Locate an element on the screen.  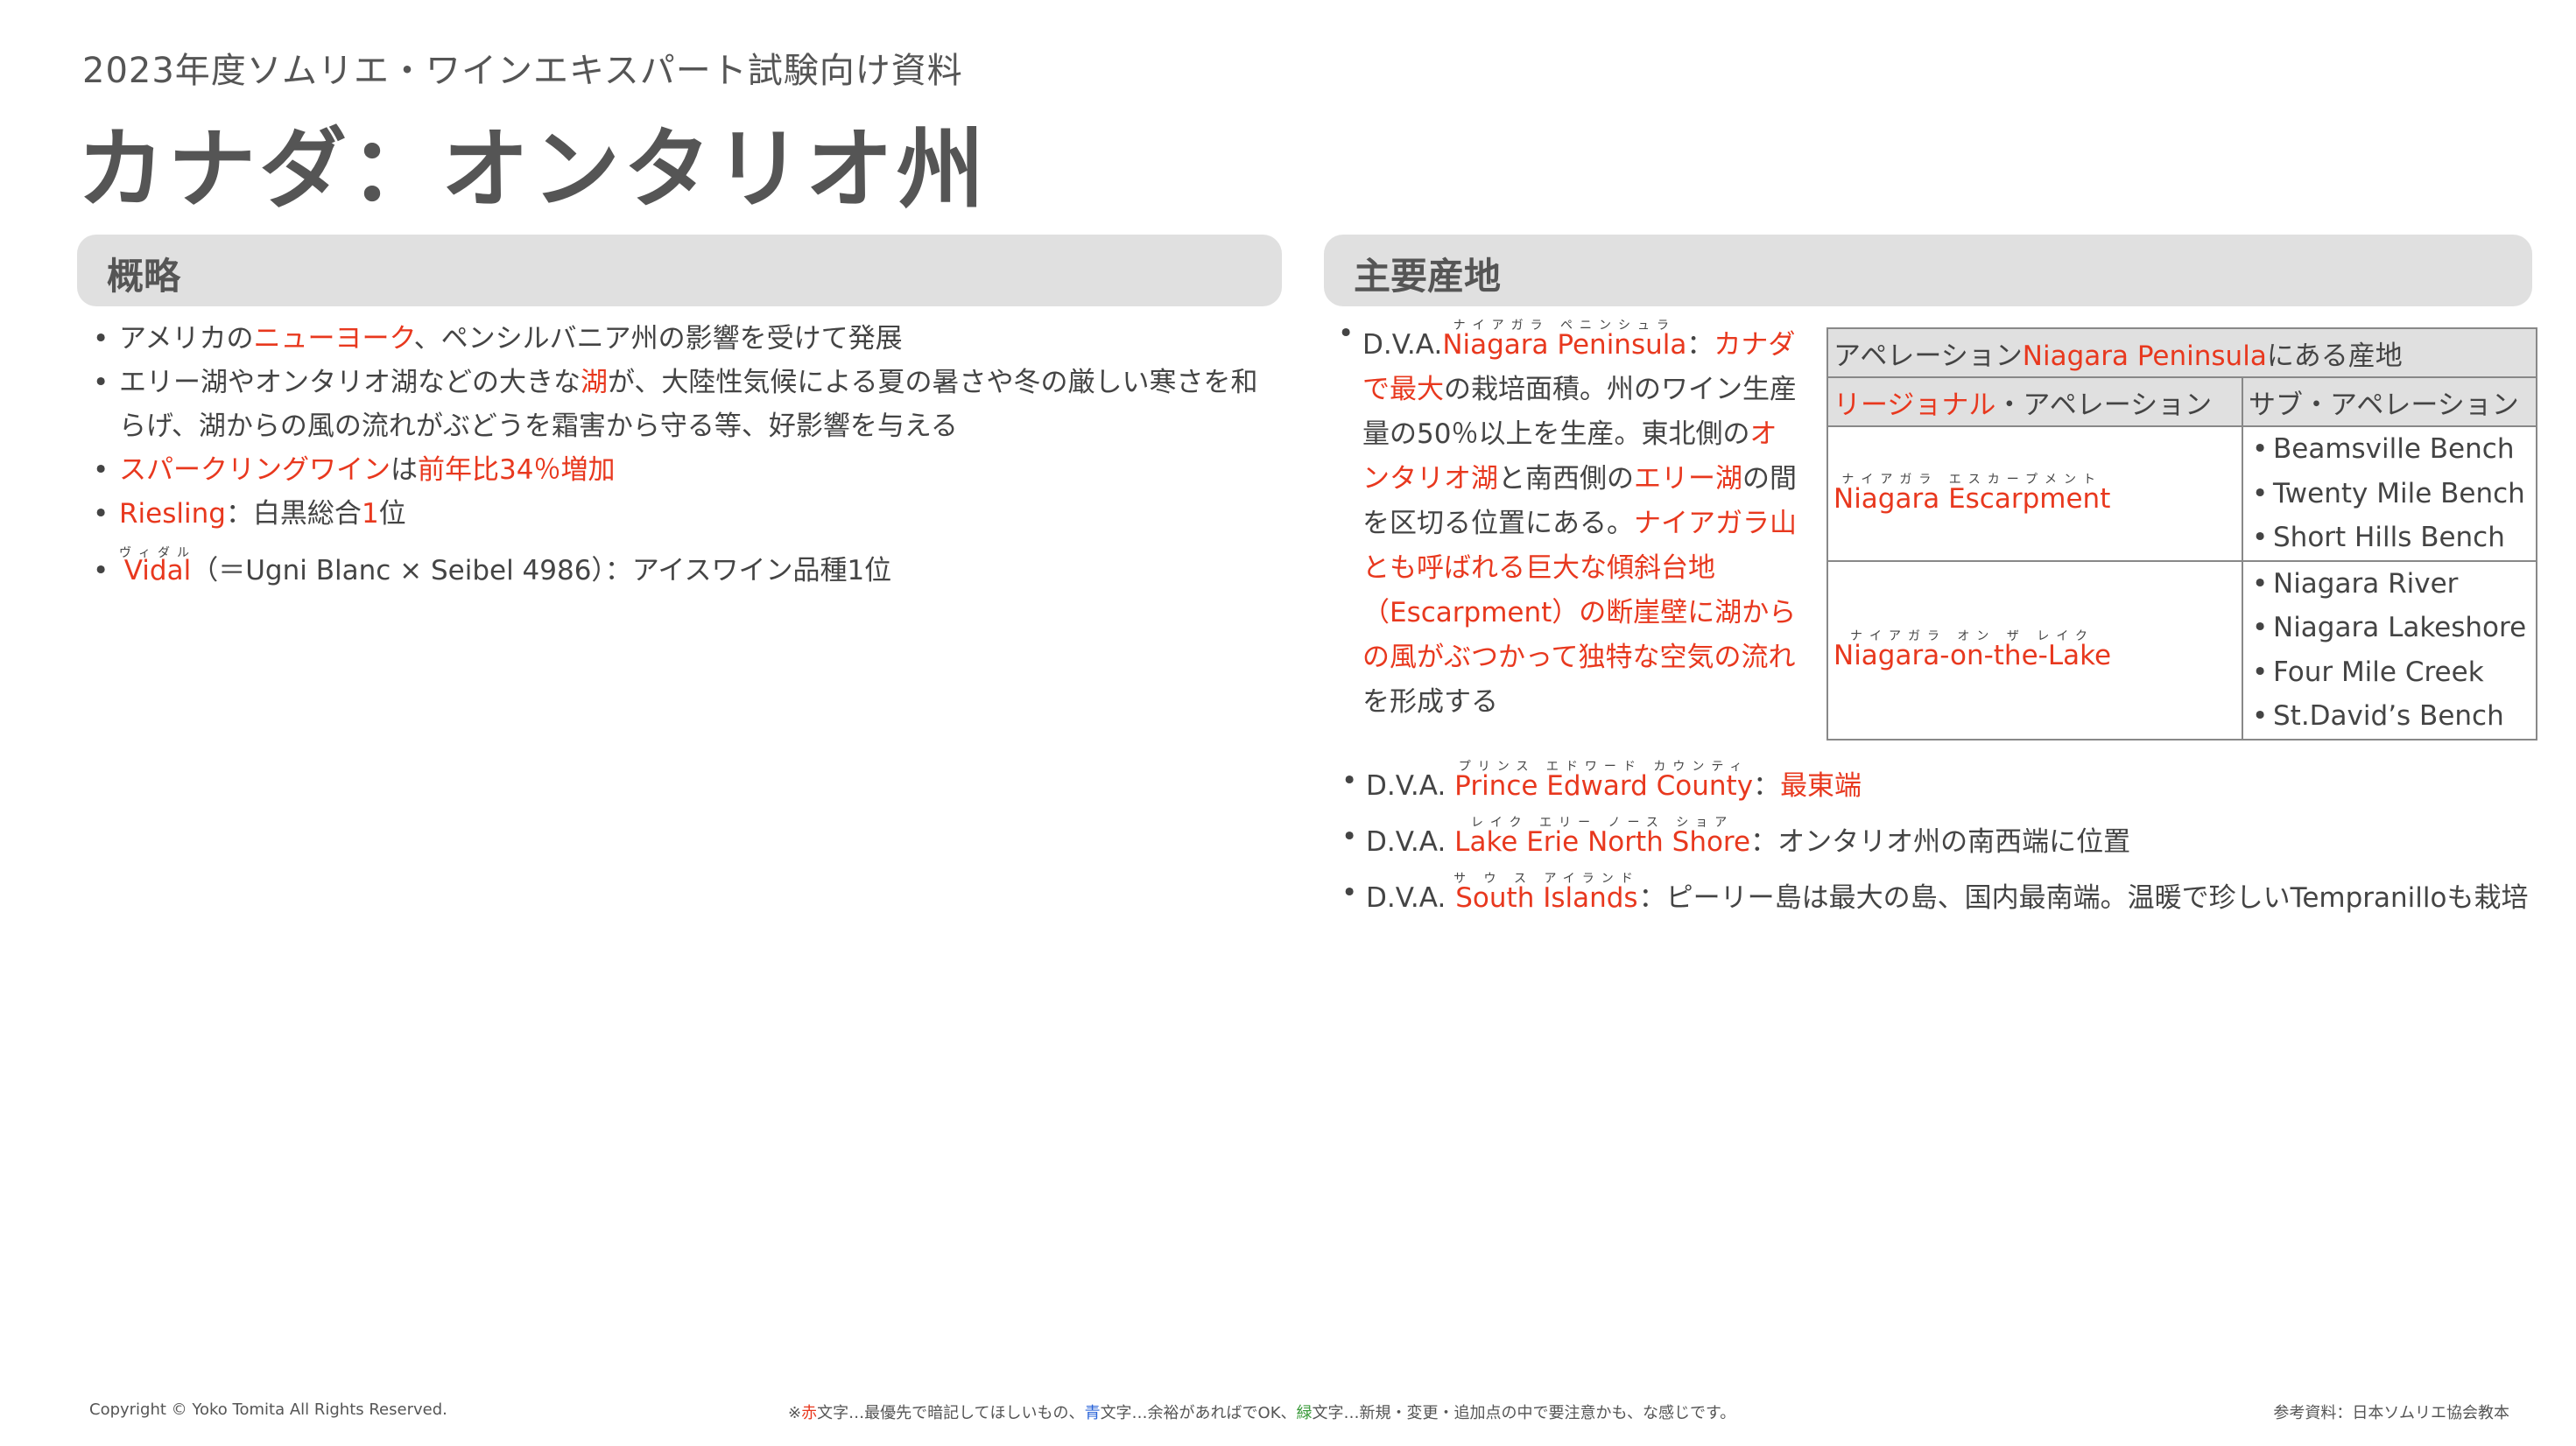
regional-reading: ナイアガラ エスカープメント is located at coordinates (1972, 479).